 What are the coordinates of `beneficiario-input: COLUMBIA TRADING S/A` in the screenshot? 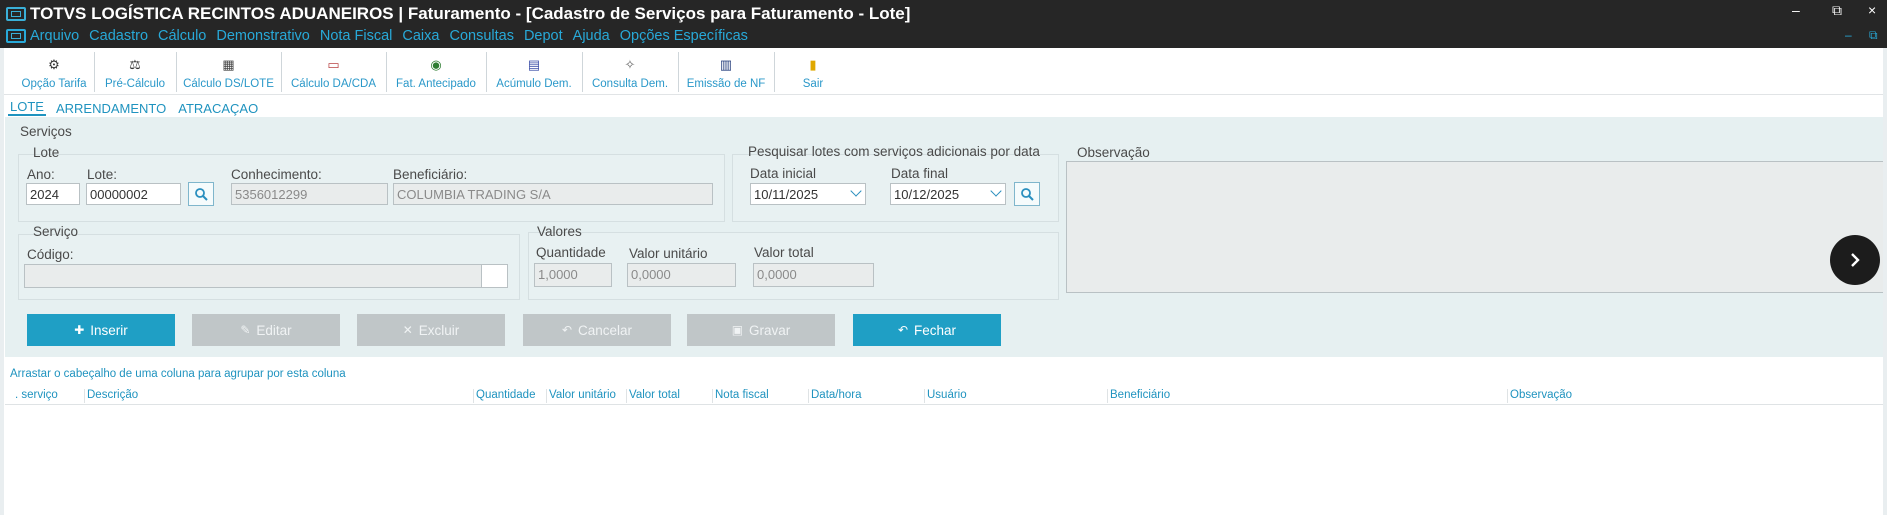 It's located at (553, 194).